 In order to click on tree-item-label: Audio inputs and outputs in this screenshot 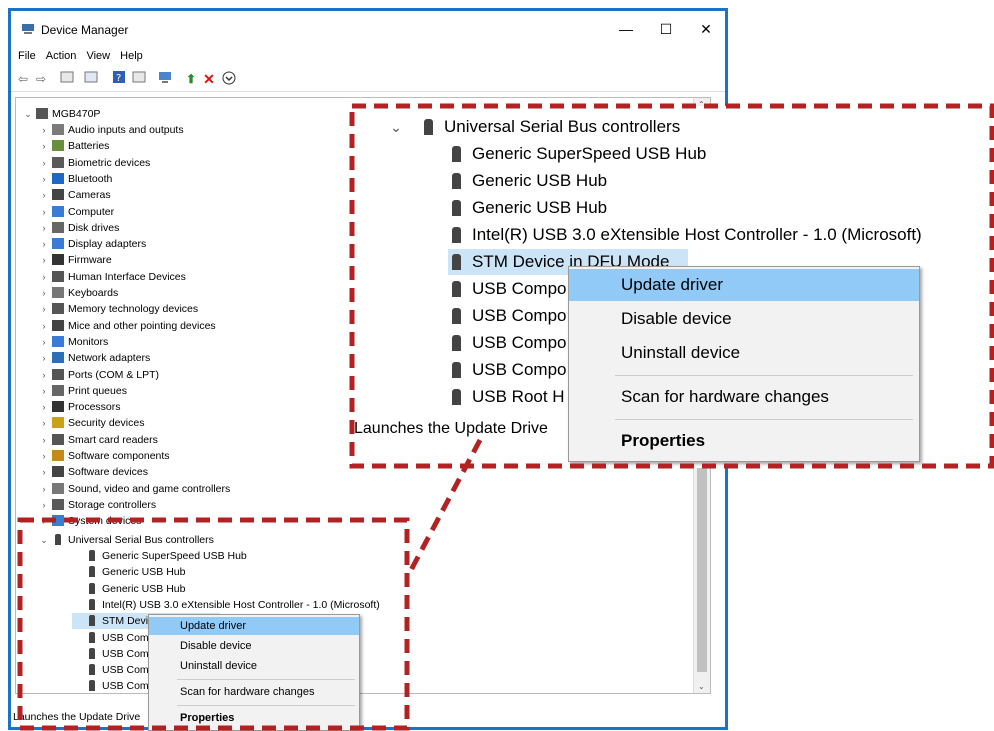, I will do `click(126, 130)`.